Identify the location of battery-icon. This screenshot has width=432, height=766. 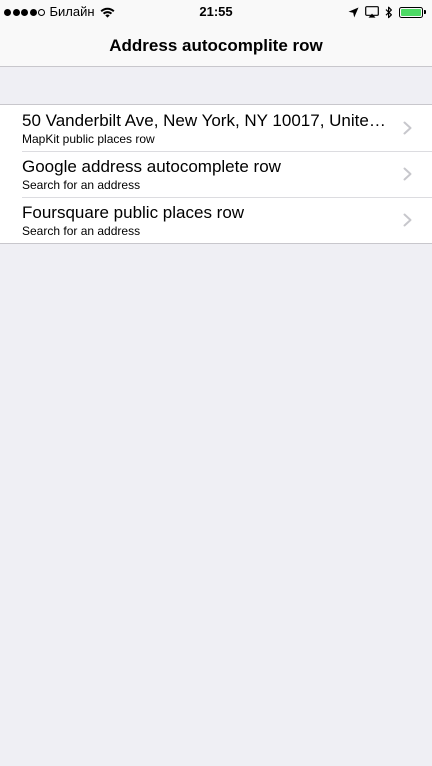
(411, 12).